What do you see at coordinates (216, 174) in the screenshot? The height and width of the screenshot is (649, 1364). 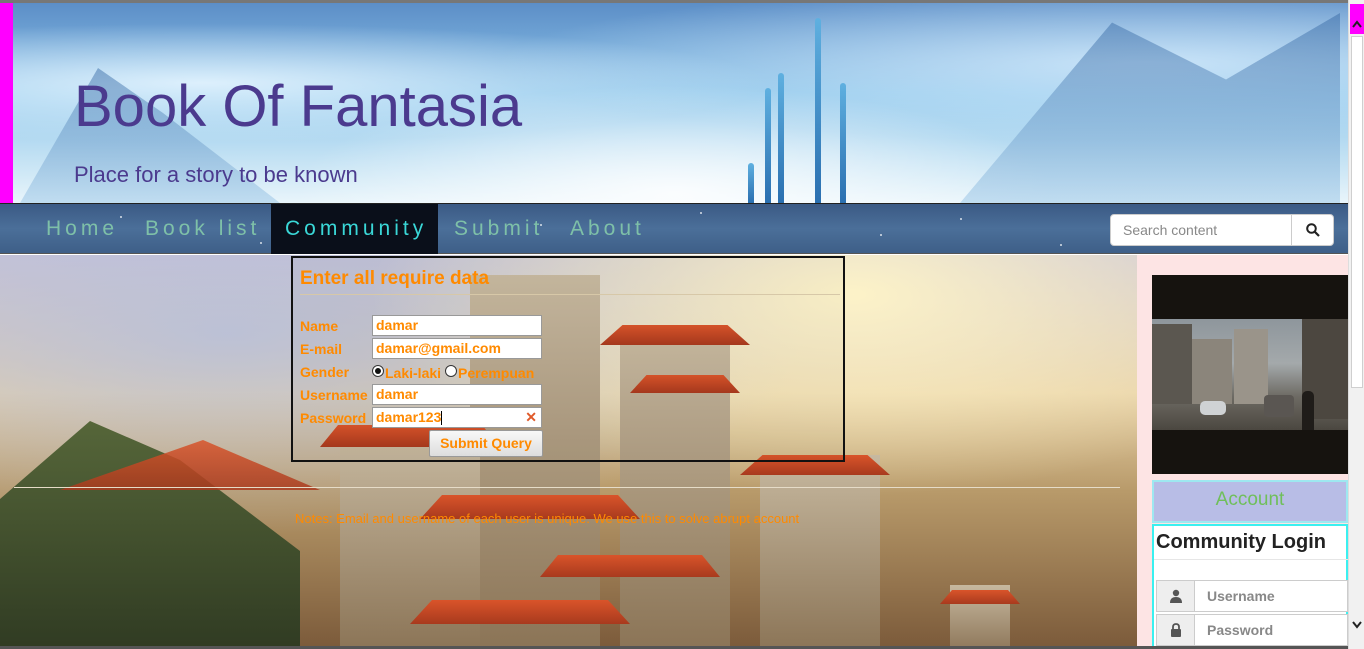 I see `site-tagline: Place for a story to be known` at bounding box center [216, 174].